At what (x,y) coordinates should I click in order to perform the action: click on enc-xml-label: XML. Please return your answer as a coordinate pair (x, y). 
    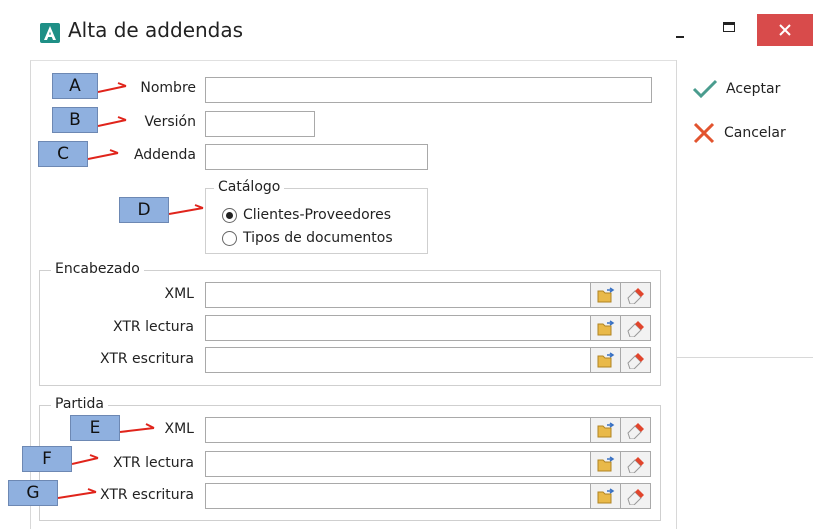
    Looking at the image, I should click on (179, 294).